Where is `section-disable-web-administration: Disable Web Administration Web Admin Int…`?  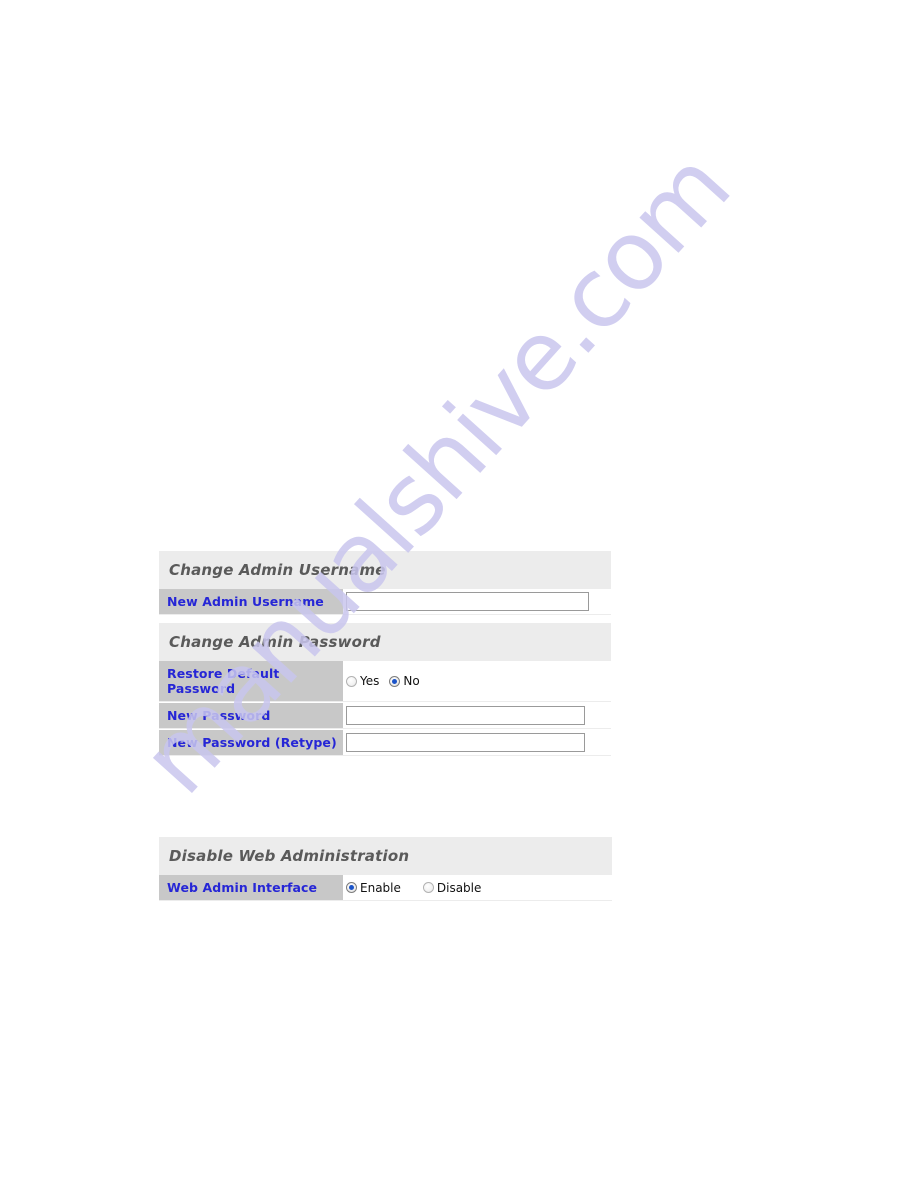
section-disable-web-administration: Disable Web Administration Web Admin Int… is located at coordinates (385, 869).